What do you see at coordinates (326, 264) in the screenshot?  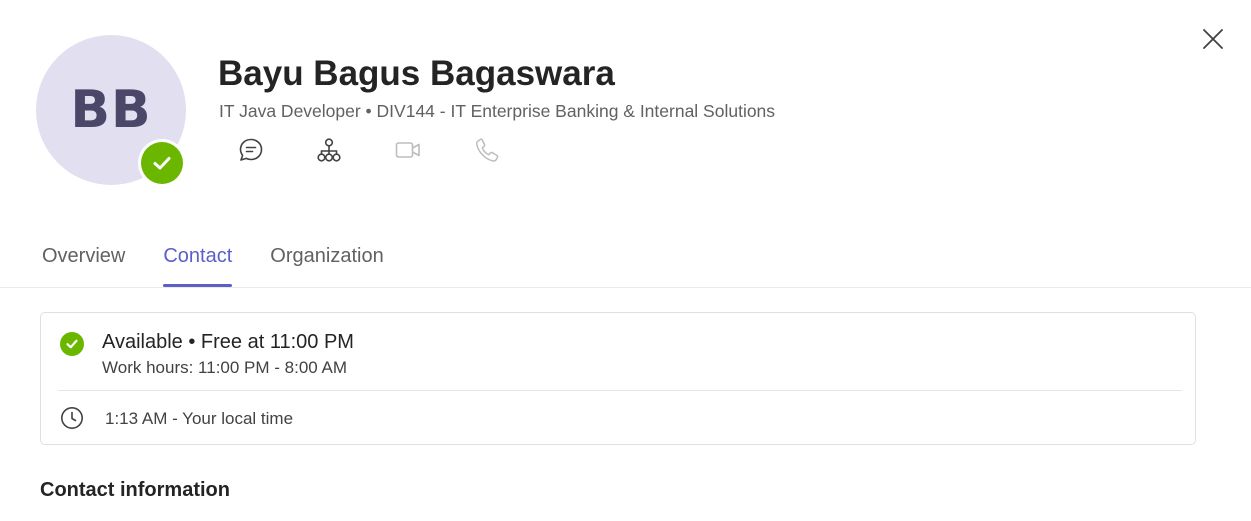 I see `tab-organization: Organization` at bounding box center [326, 264].